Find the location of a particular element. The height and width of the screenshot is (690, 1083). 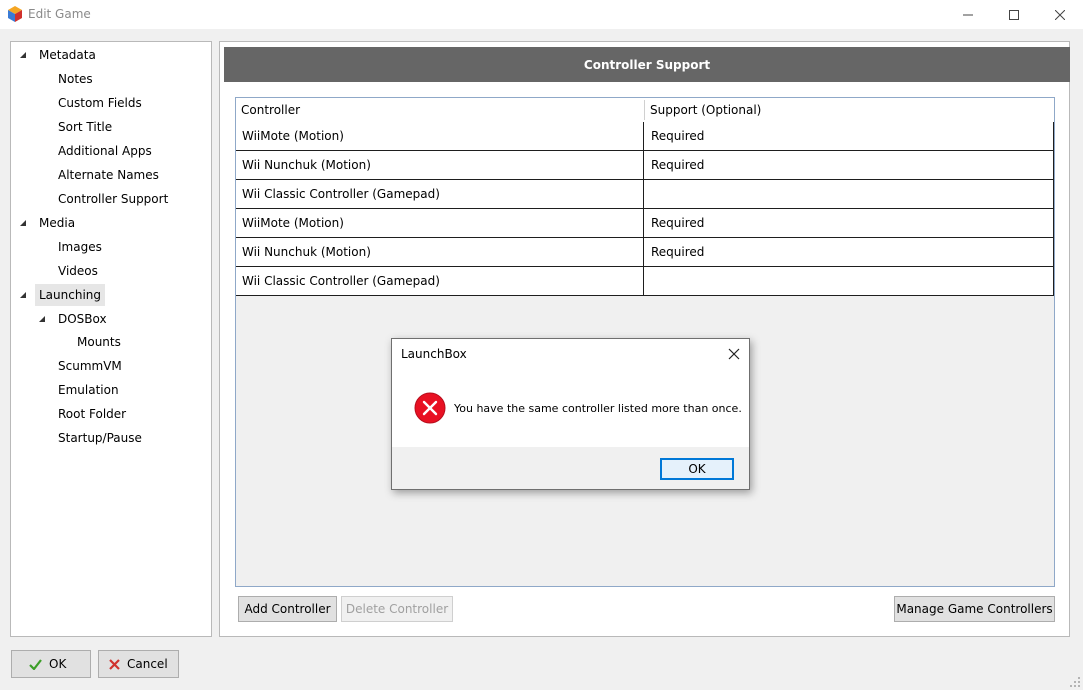

maximize-button is located at coordinates (1014, 14).